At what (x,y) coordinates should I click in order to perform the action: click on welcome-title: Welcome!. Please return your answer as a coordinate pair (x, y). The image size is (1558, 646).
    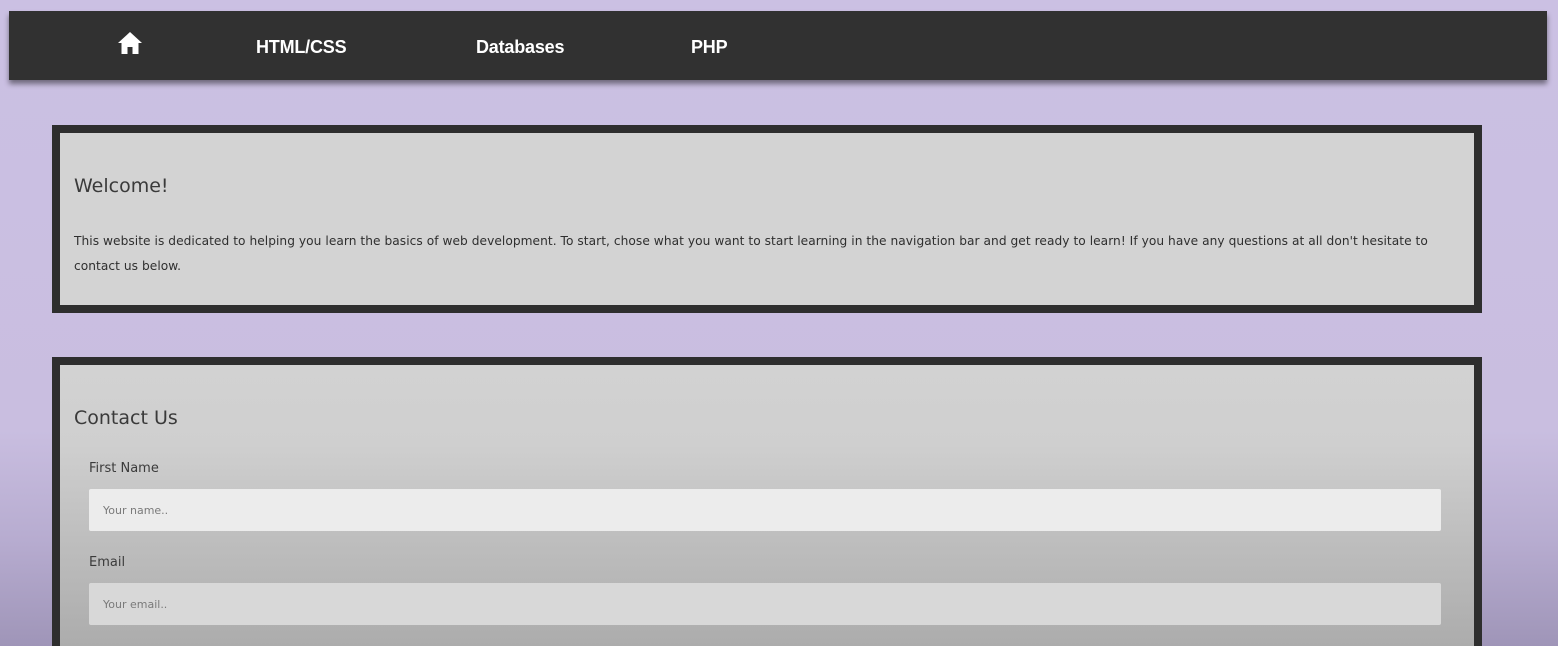
    Looking at the image, I should click on (121, 186).